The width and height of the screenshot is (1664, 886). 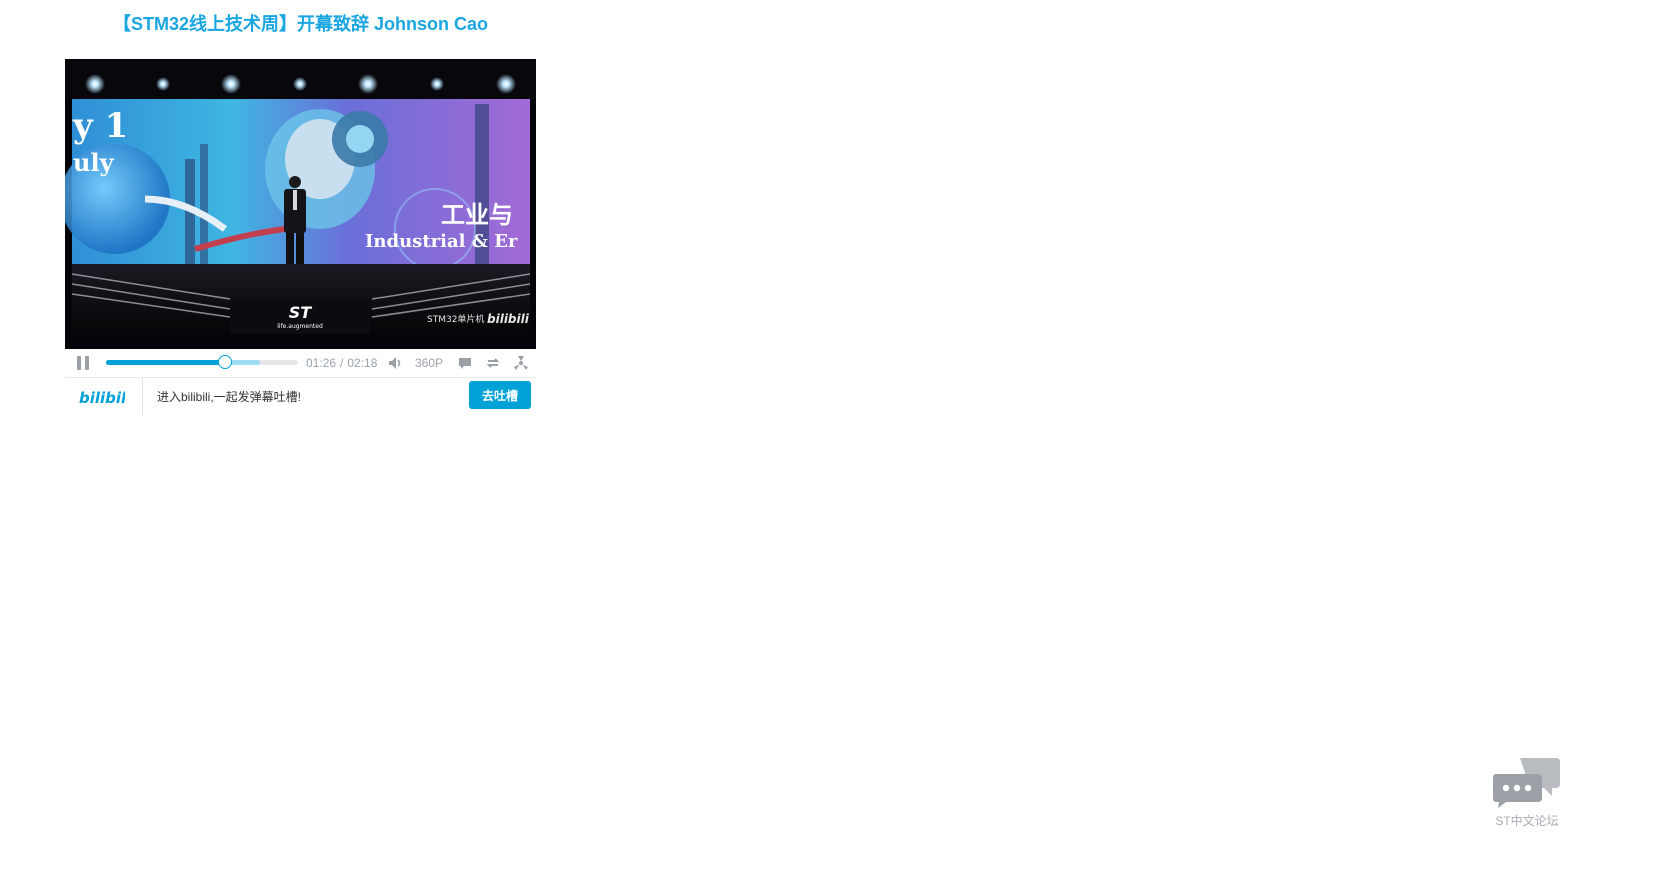 What do you see at coordinates (321, 363) in the screenshot?
I see `current-time: 01:26` at bounding box center [321, 363].